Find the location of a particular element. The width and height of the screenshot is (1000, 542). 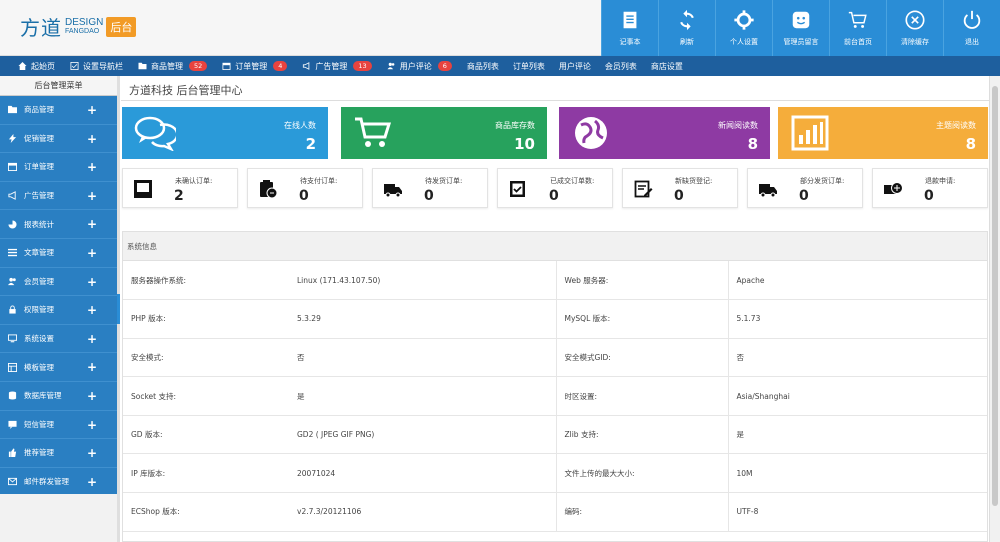

order-completed: 已成交订单数: 0 is located at coordinates (555, 188).